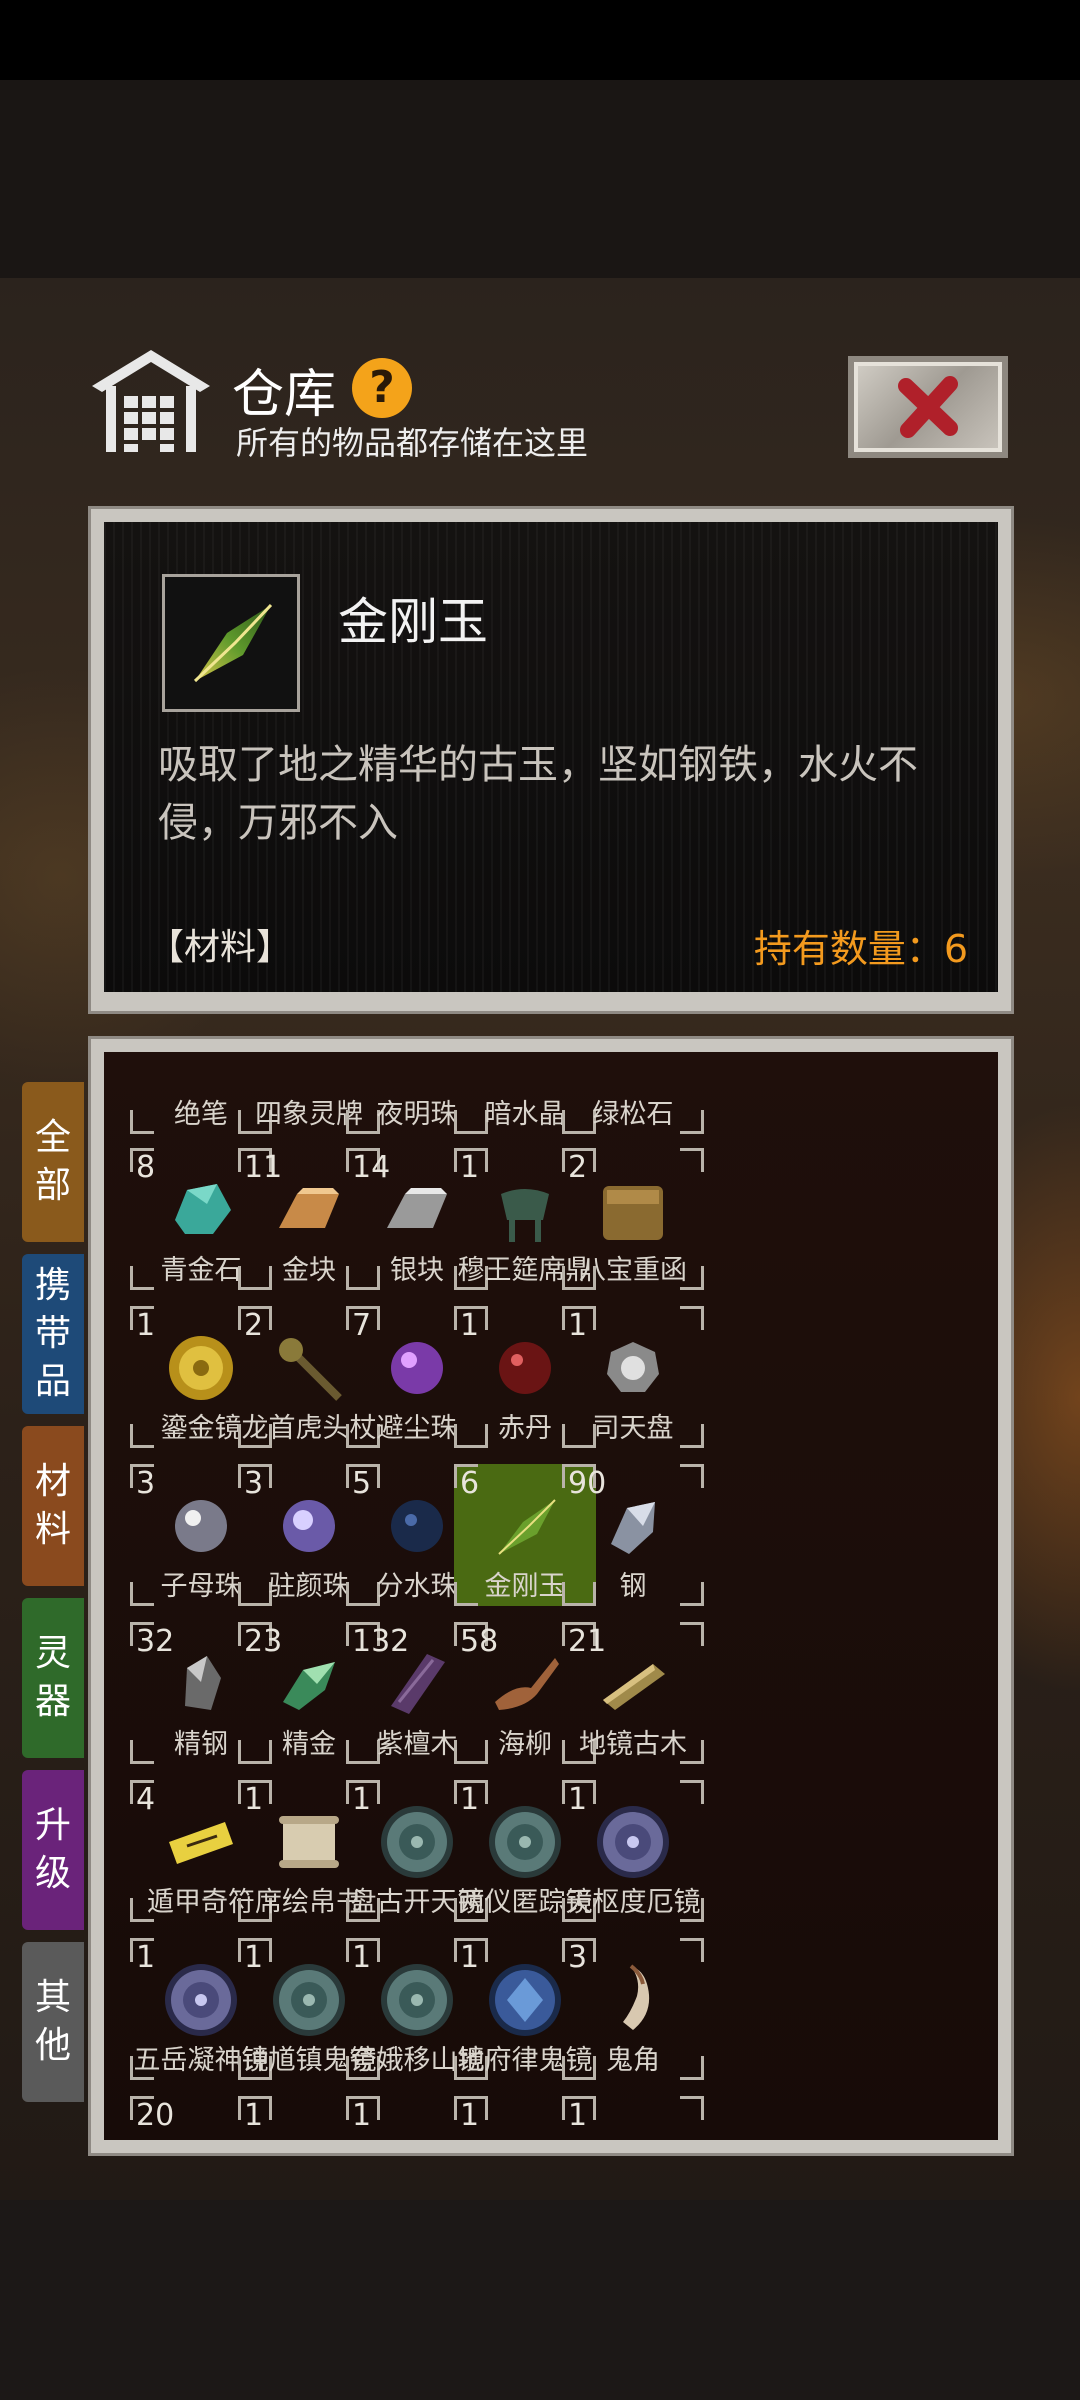 The image size is (1080, 2400). Describe the element at coordinates (633, 1367) in the screenshot. I see `bagua-icon` at that location.